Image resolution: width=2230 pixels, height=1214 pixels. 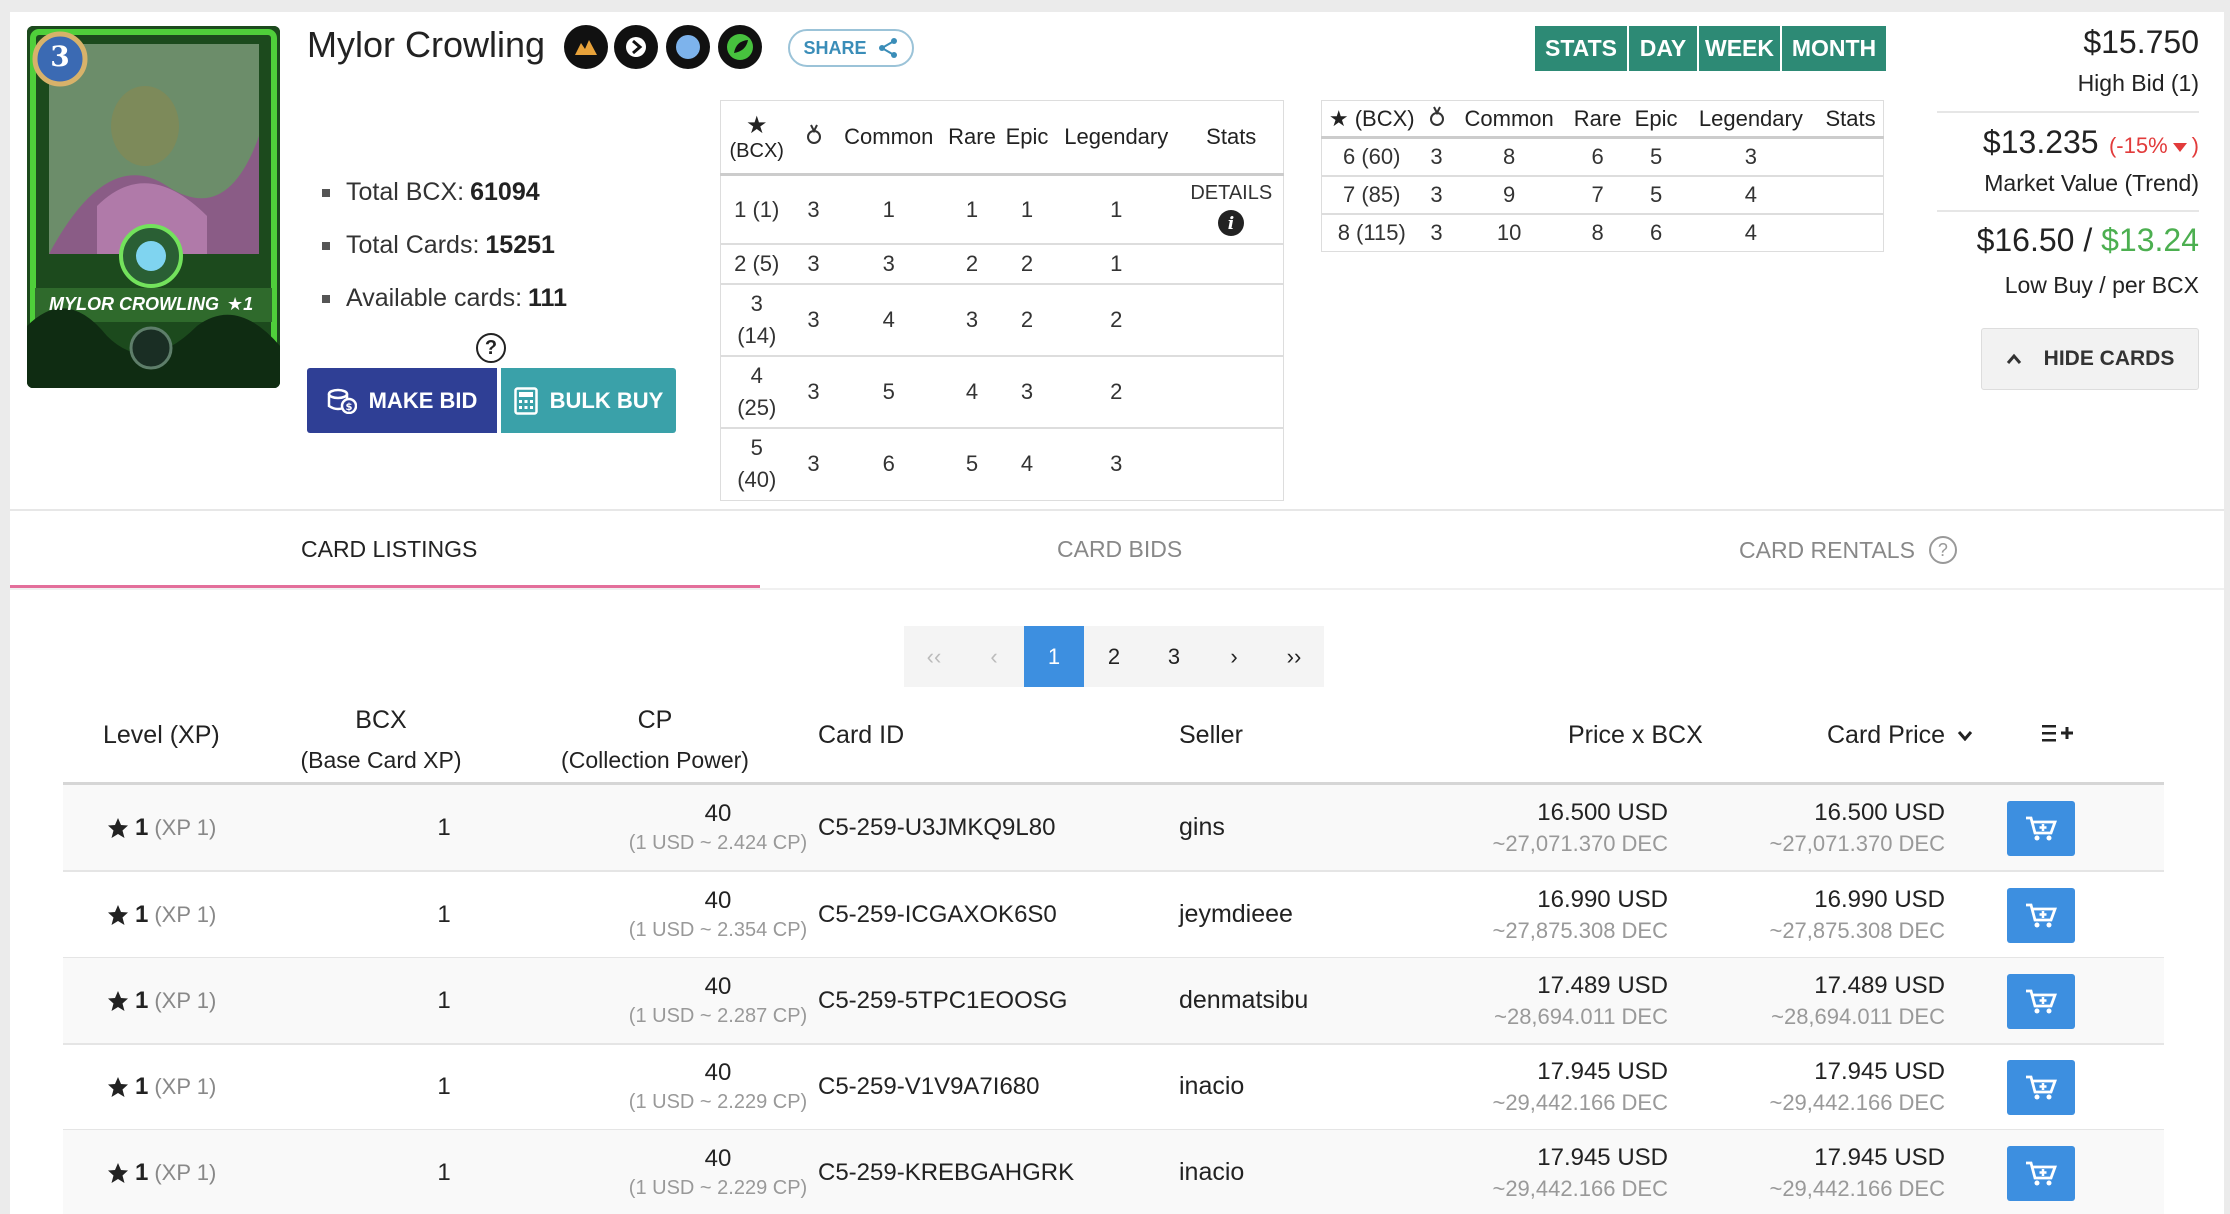 I want to click on card-id-cell: C5-259-V1V9A7I680, so click(x=928, y=1086).